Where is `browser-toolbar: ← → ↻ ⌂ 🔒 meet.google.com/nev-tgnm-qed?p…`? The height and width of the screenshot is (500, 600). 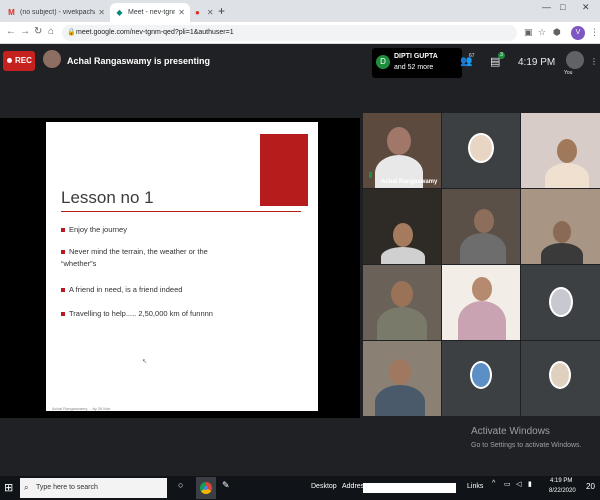 browser-toolbar: ← → ↻ ⌂ 🔒 meet.google.com/nev-tgnm-qed?p… is located at coordinates (300, 33).